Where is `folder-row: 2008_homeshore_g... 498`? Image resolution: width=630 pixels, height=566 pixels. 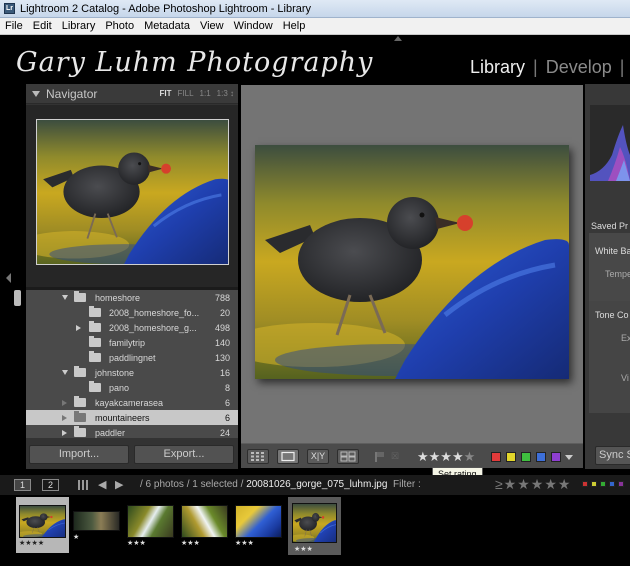
folder-row: 2008_homeshore_g... 498 is located at coordinates (132, 327).